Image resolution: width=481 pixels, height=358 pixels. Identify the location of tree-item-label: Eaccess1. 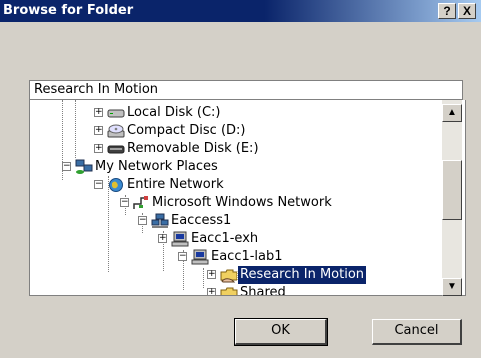
(201, 220).